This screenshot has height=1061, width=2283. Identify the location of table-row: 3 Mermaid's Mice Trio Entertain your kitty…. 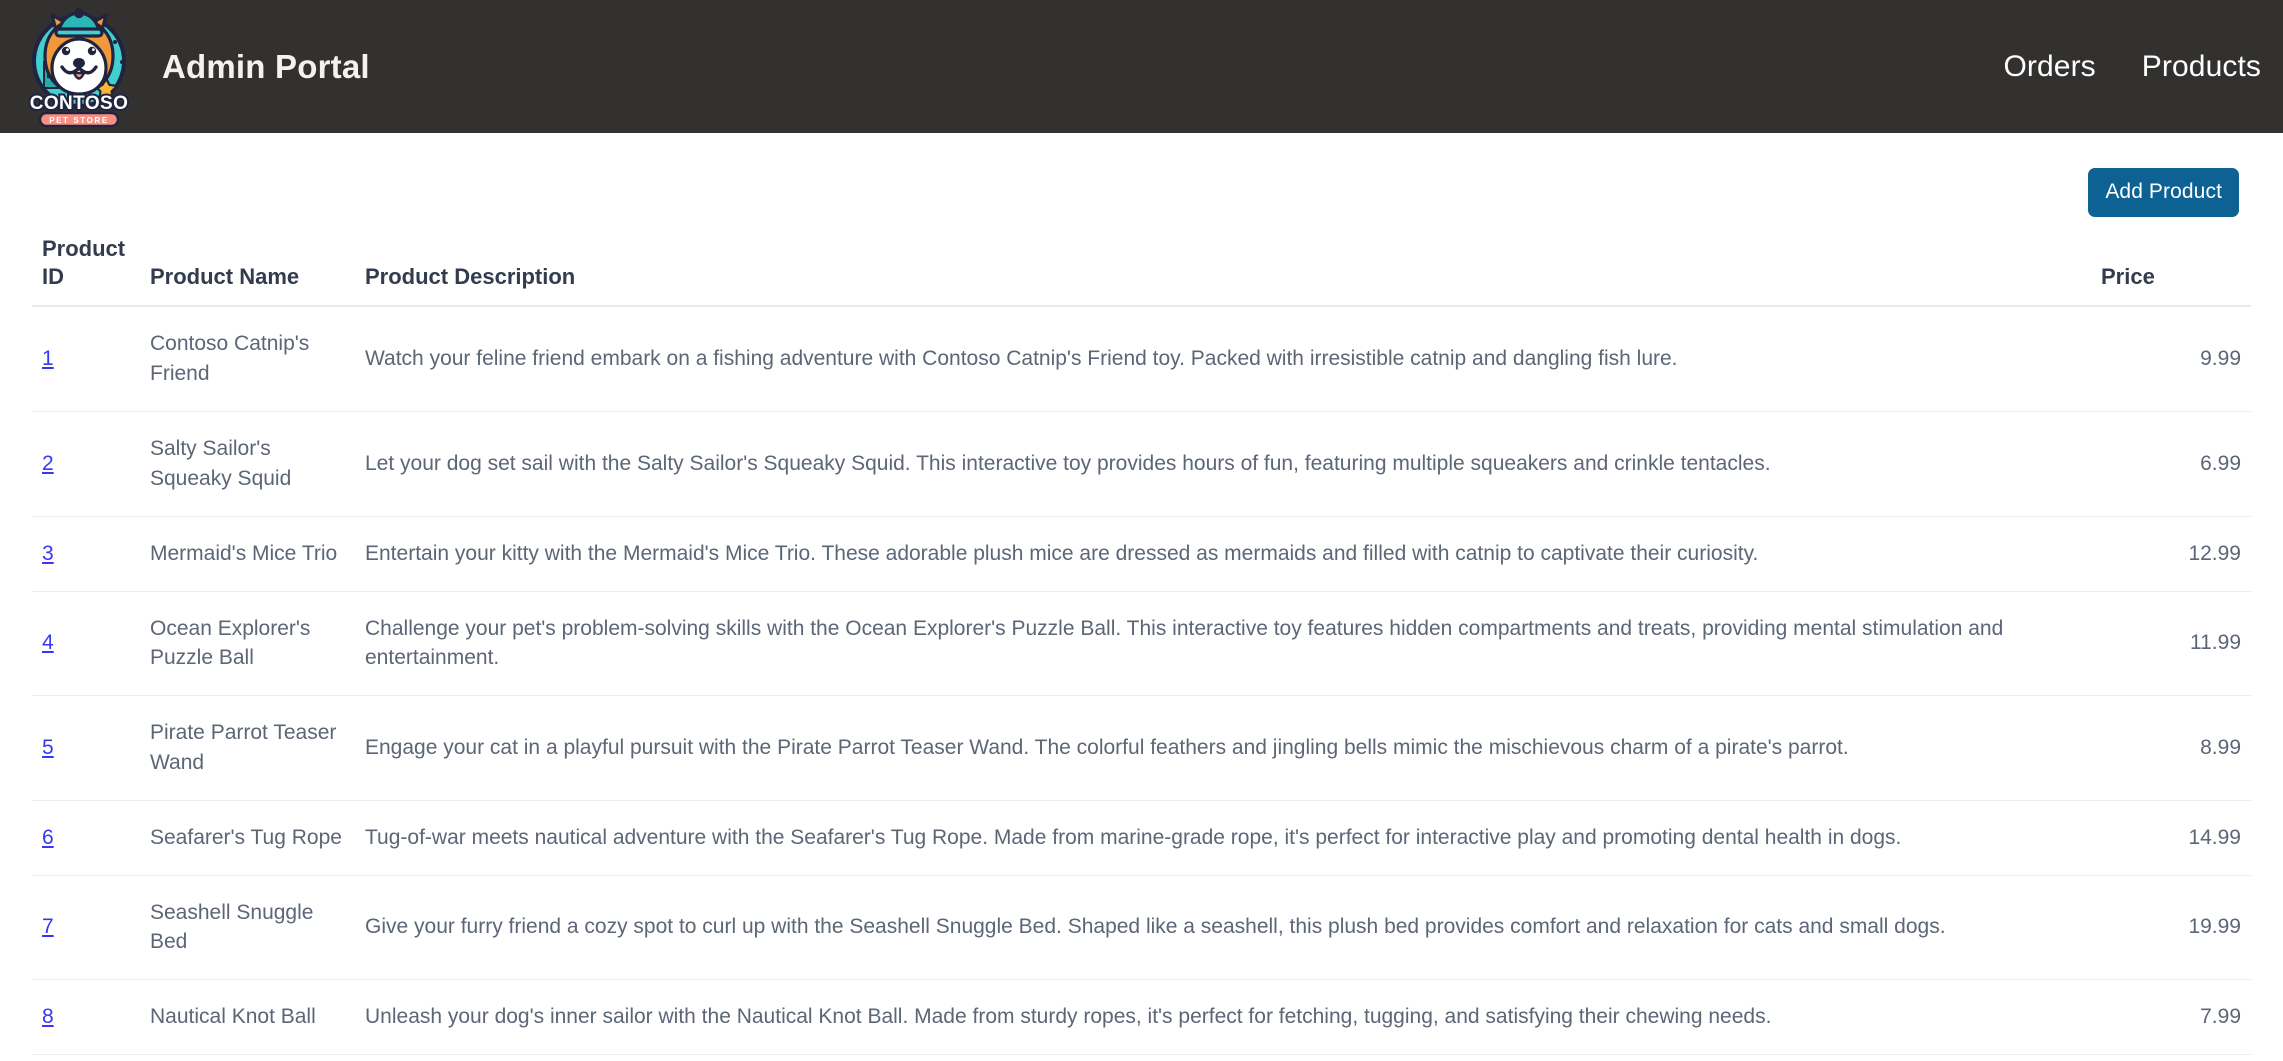
(1141, 554).